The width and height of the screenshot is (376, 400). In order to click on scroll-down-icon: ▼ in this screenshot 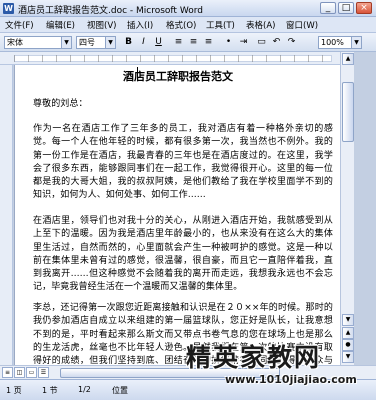, I will do `click(348, 320)`.